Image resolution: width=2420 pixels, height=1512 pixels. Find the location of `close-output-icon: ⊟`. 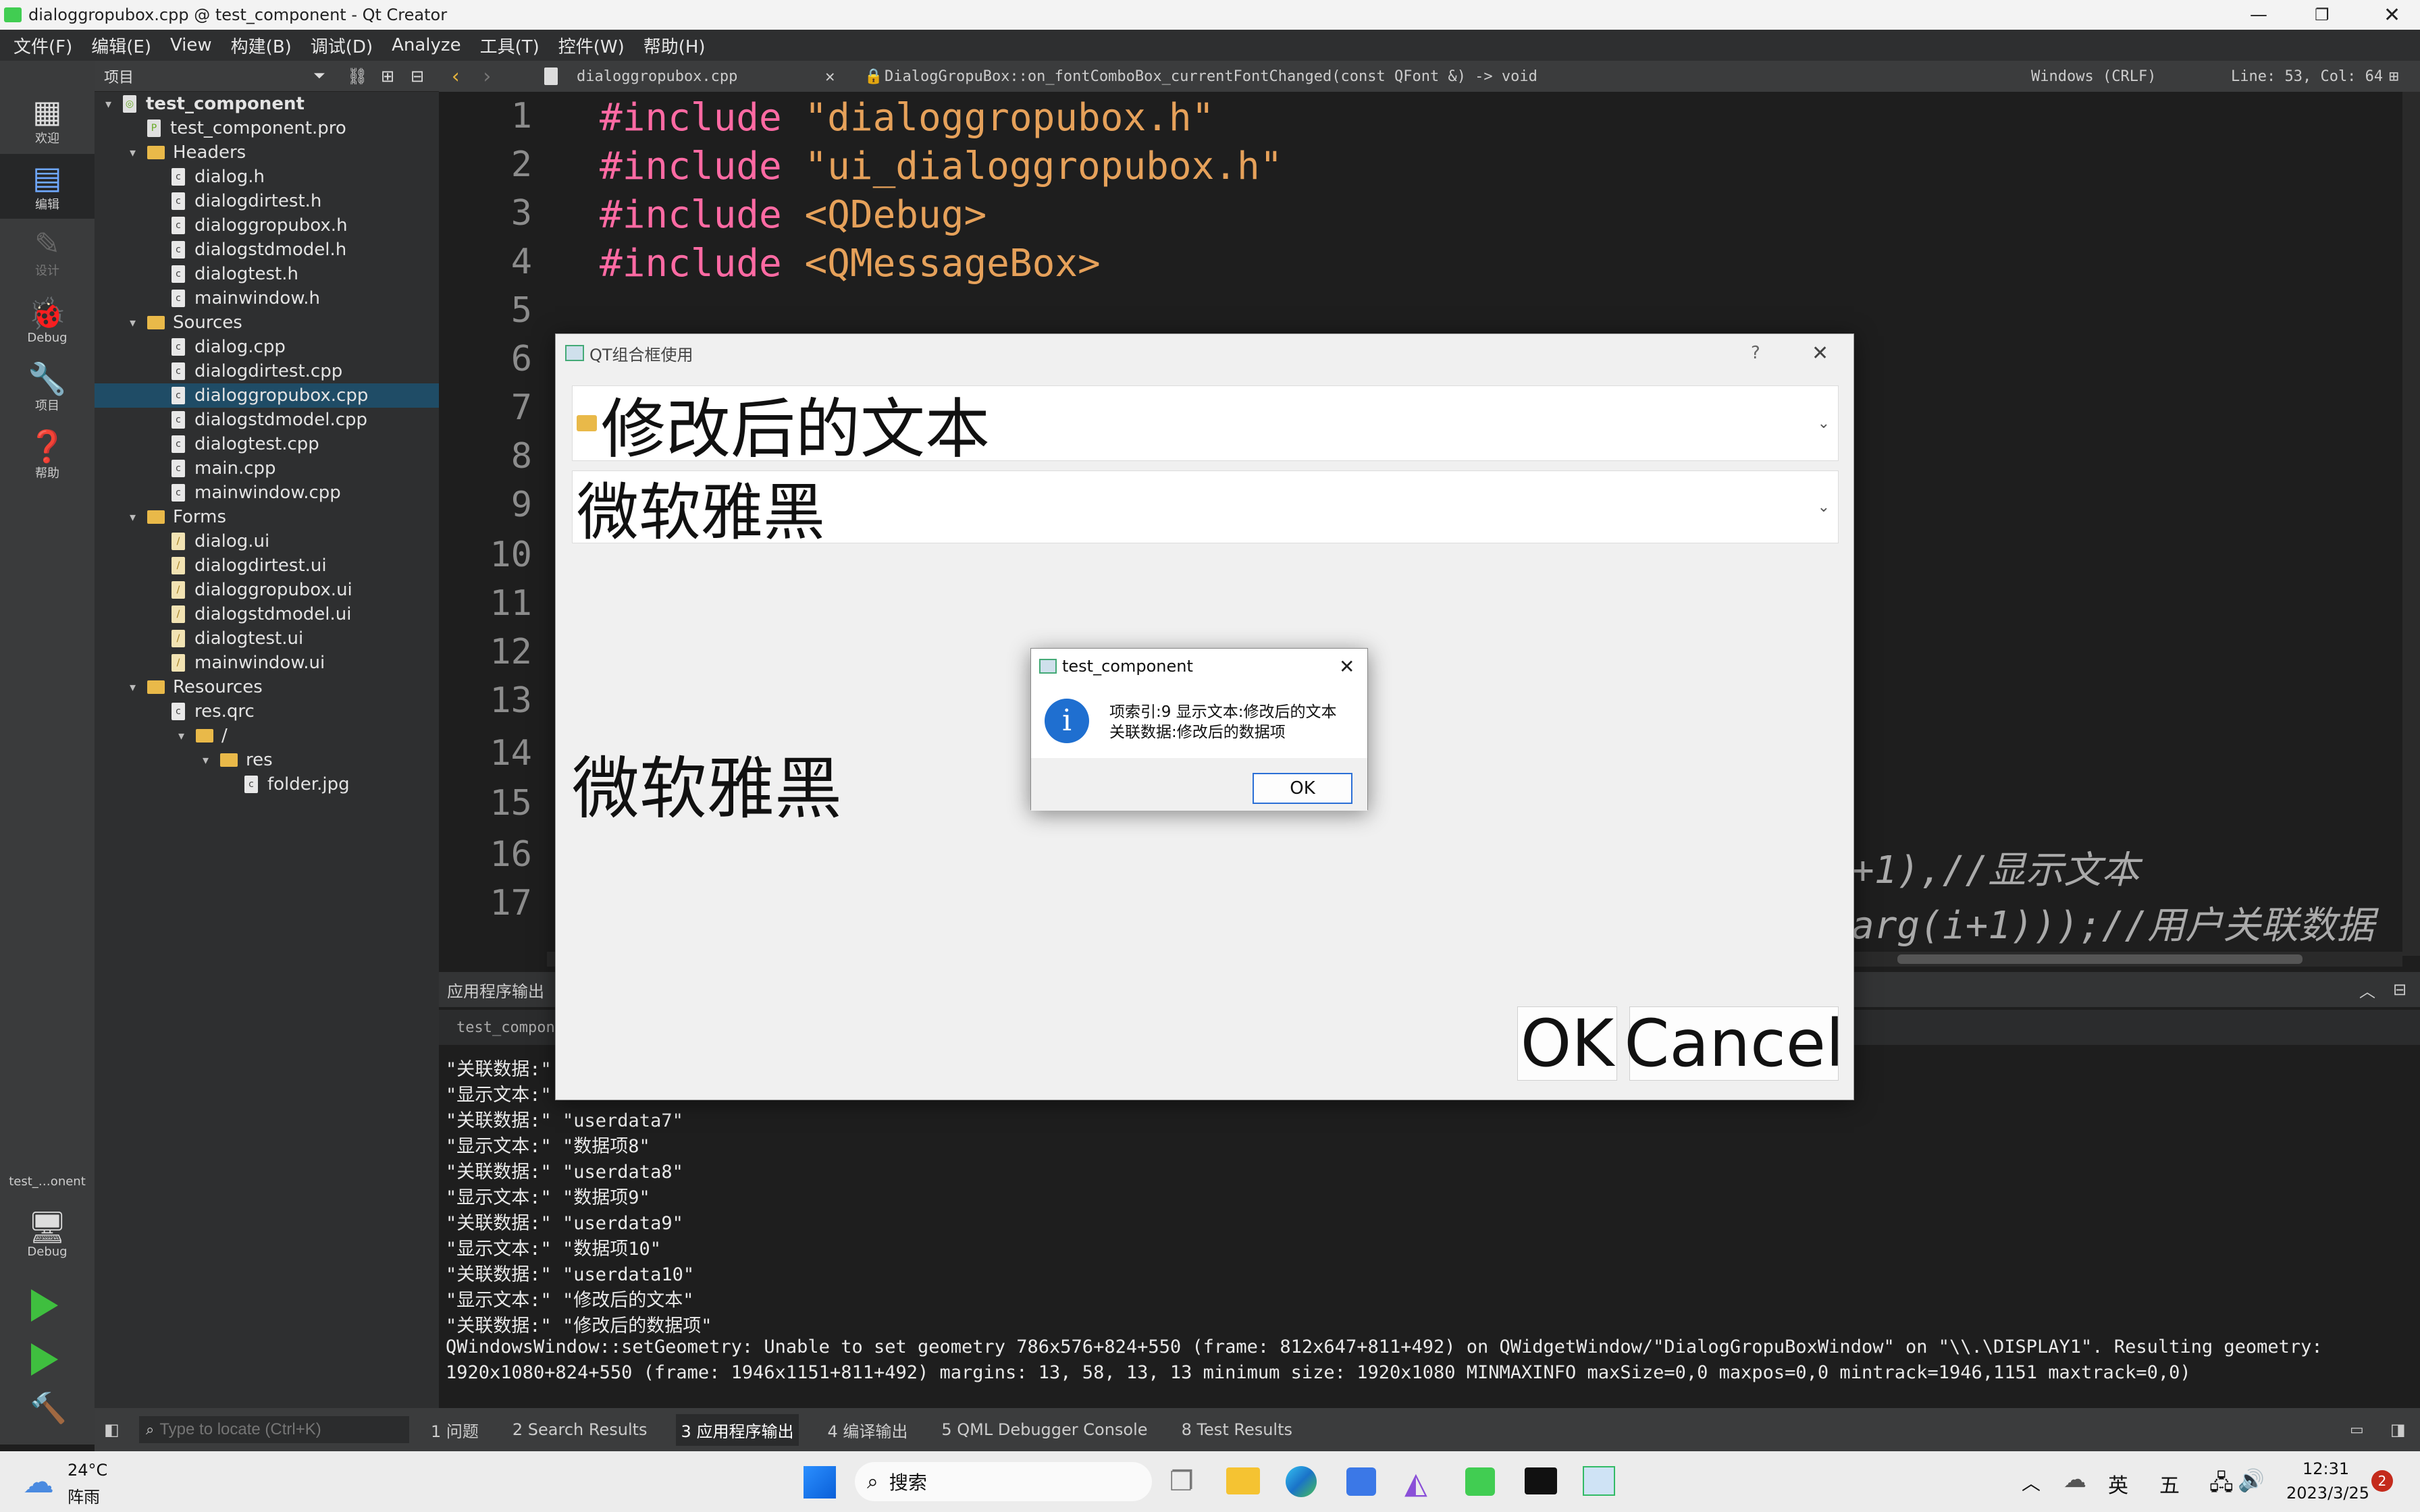

close-output-icon: ⊟ is located at coordinates (2399, 989).